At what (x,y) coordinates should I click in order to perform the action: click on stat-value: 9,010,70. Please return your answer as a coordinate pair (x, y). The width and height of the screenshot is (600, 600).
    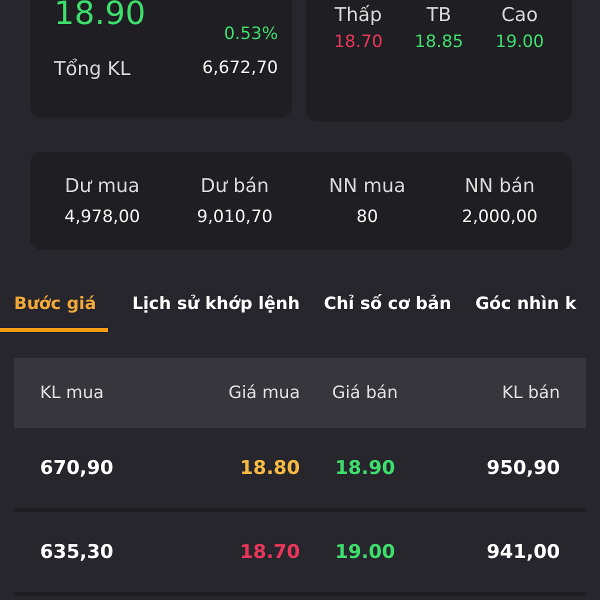
    Looking at the image, I should click on (234, 217).